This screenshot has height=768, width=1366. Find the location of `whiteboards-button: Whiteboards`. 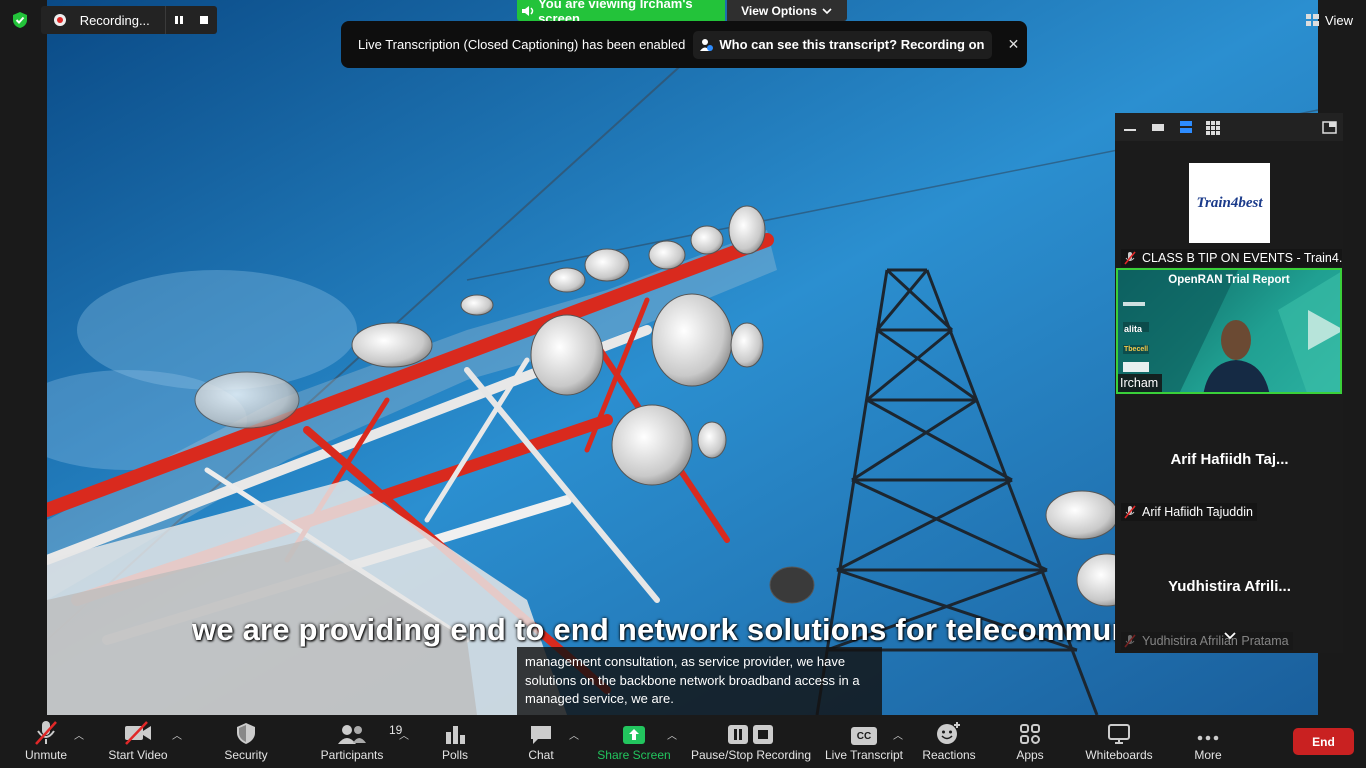

whiteboards-button: Whiteboards is located at coordinates (1119, 741).